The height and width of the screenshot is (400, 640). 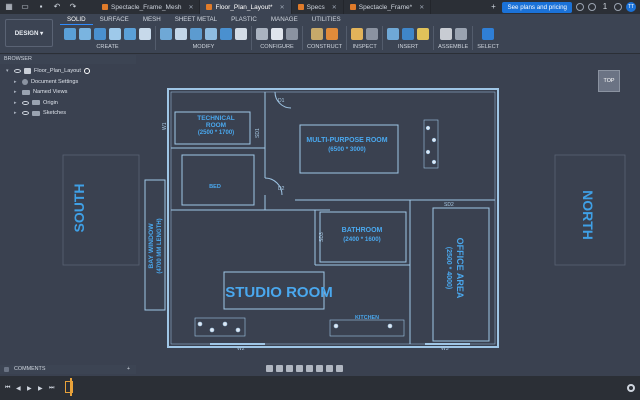 What do you see at coordinates (128, 369) in the screenshot?
I see `add-comment-icon: +` at bounding box center [128, 369].